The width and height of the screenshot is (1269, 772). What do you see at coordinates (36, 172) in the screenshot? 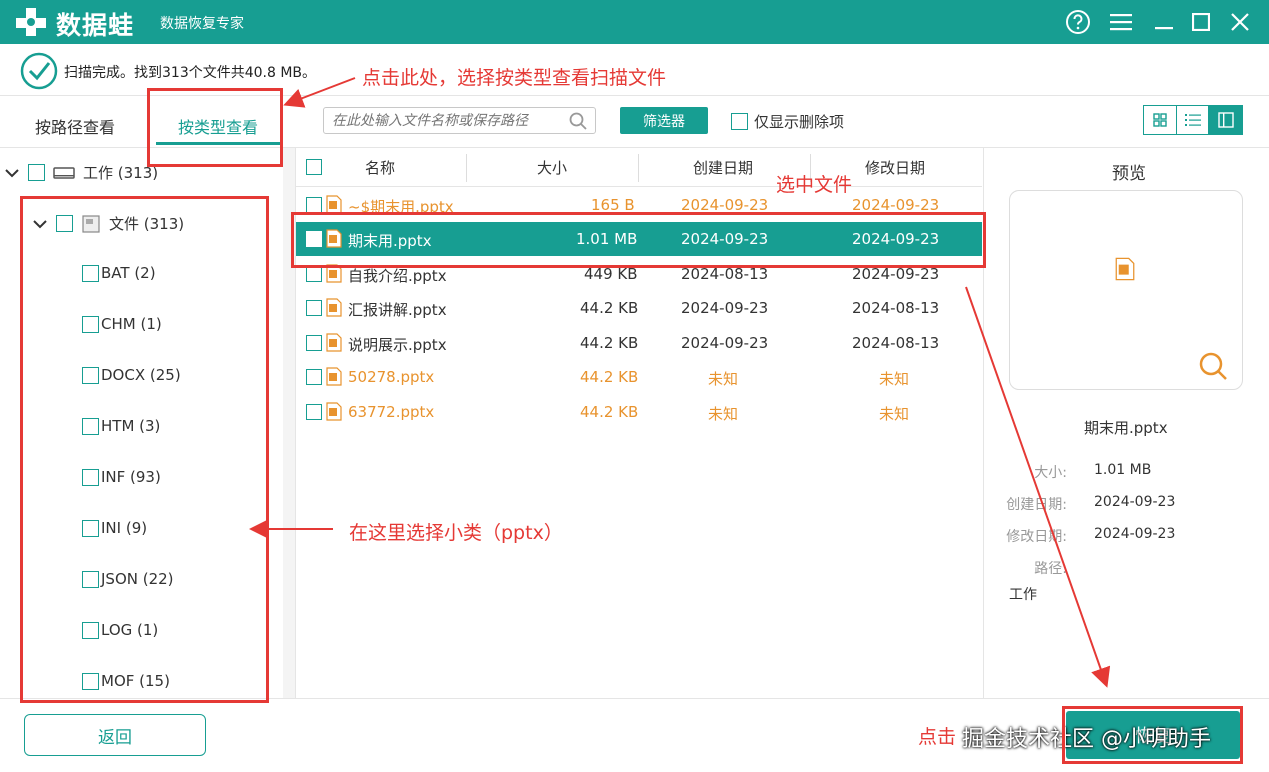
I see `tree-root-checkbox` at bounding box center [36, 172].